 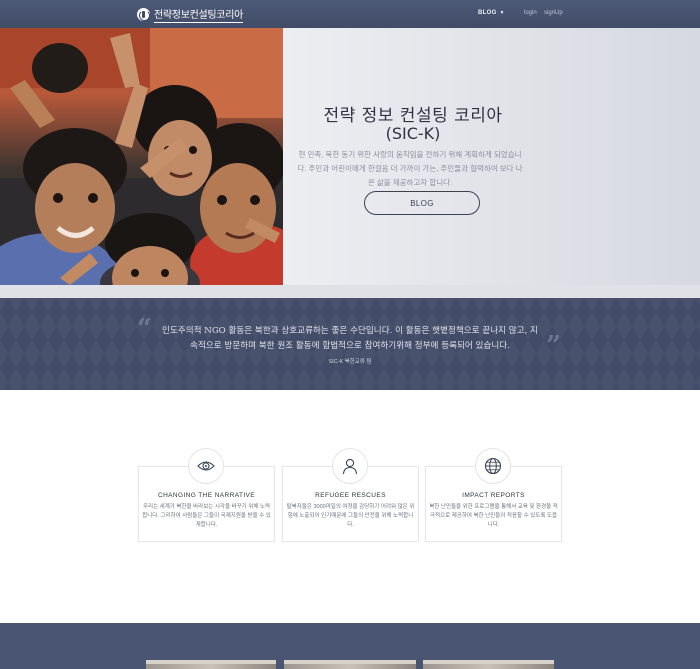 I want to click on brand-name: 전략정보컨설팅코리아, so click(x=198, y=14).